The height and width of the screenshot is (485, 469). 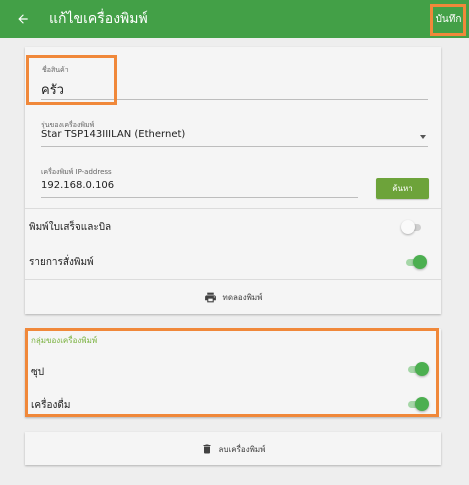 I want to click on app-bar: แก้ไขเครื่องพิมพ์ บันทึก, so click(x=234, y=19).